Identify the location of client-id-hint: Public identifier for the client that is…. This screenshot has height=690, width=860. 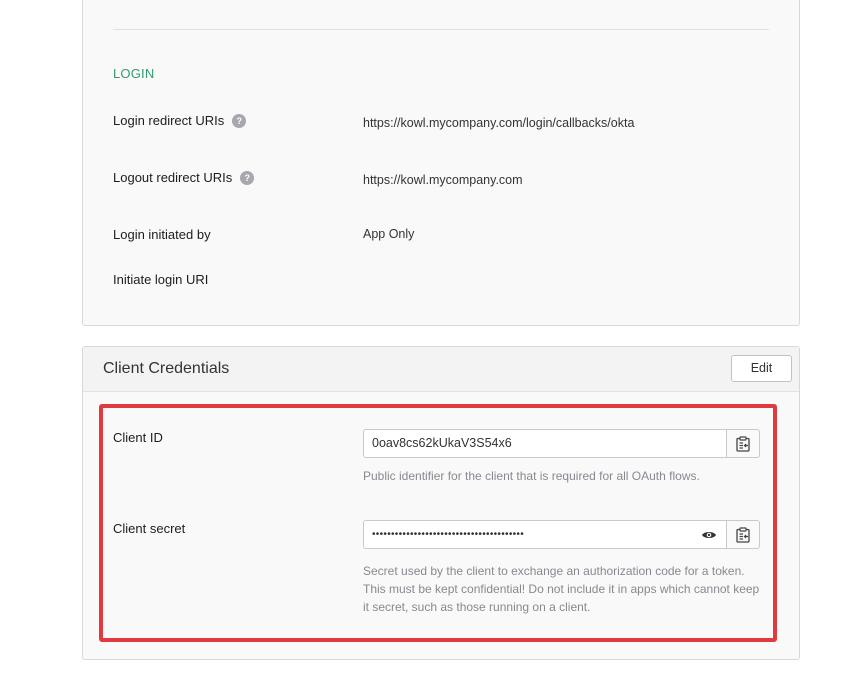
(531, 476).